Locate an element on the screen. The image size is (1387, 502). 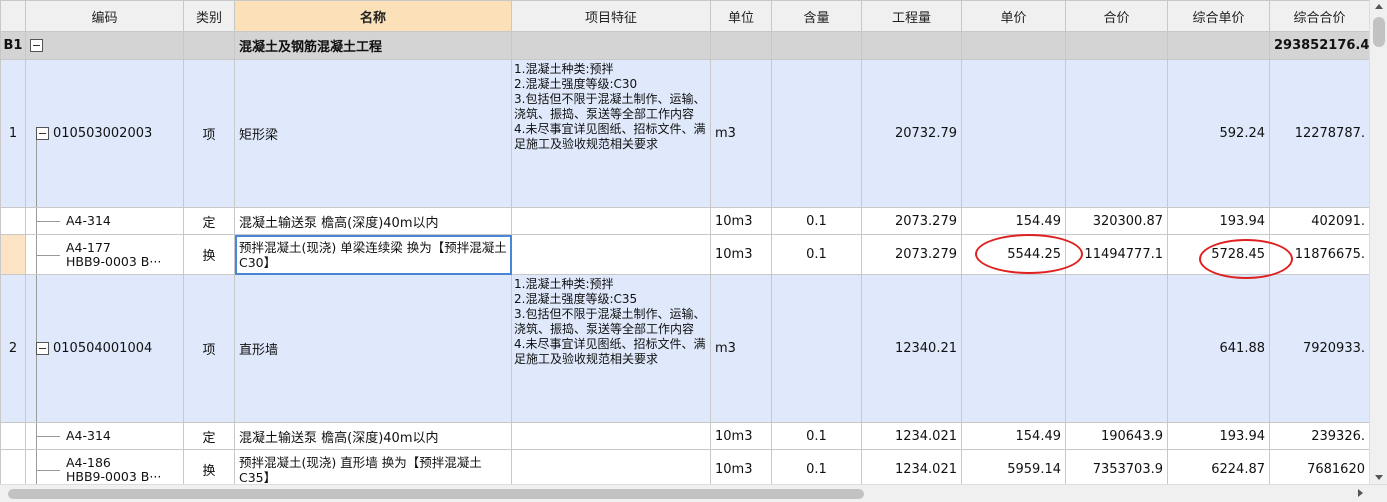
item-comp-price: 5728.45 is located at coordinates (1218, 254).